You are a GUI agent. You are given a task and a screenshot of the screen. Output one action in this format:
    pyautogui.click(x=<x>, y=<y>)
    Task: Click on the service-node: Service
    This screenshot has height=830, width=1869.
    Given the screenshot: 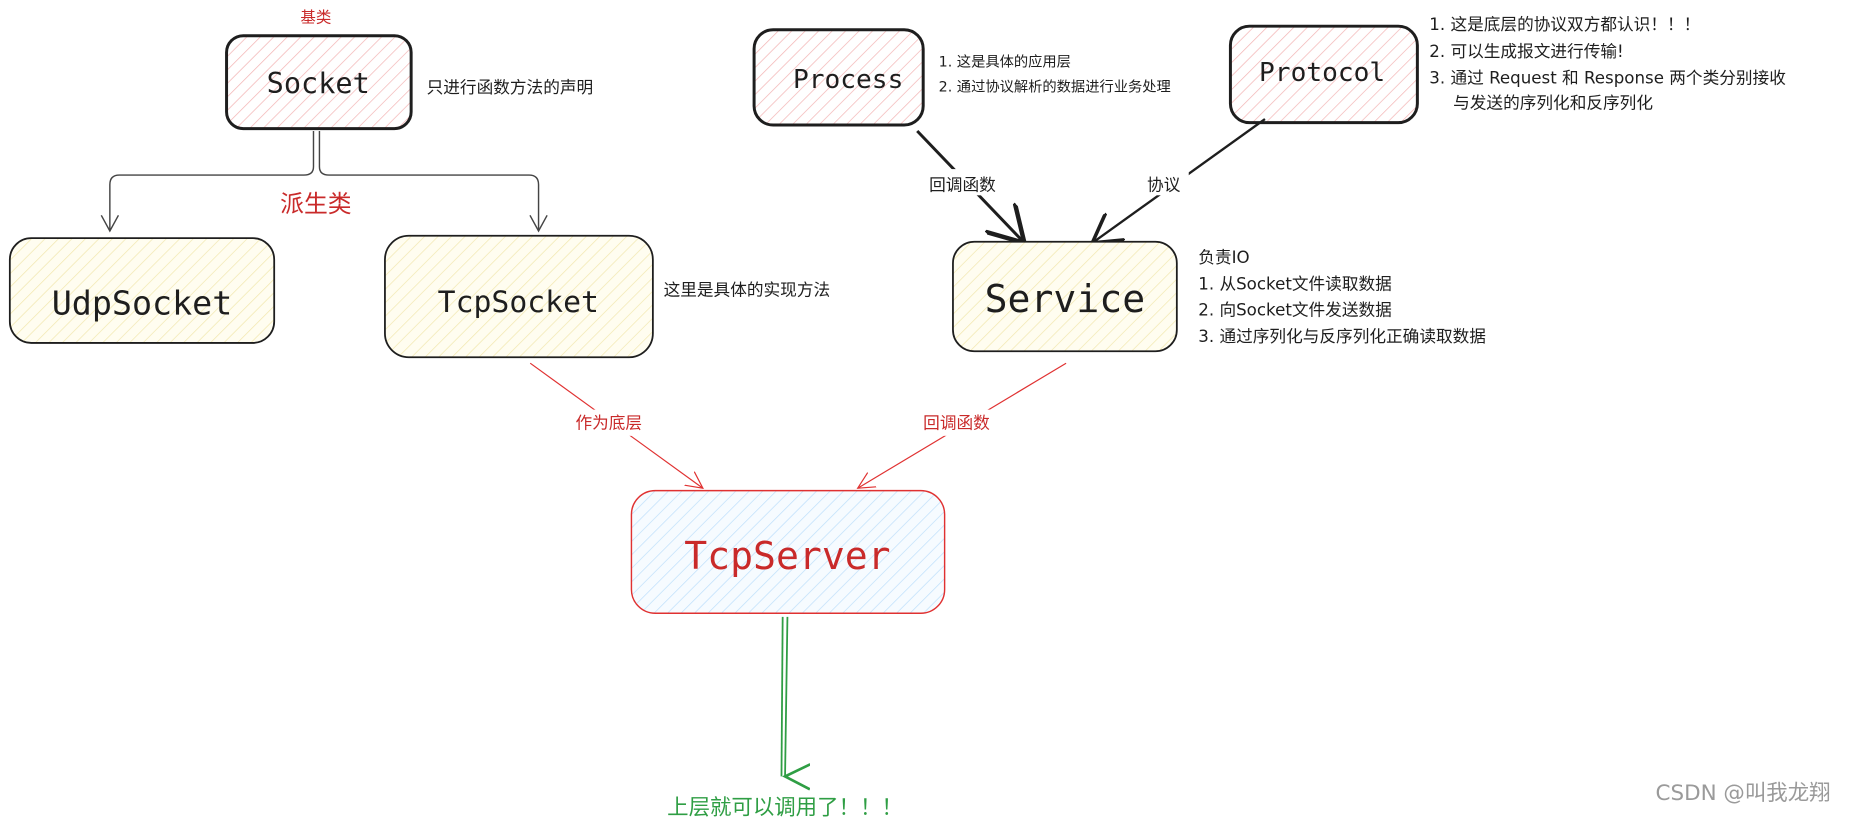 What is the action you would take?
    pyautogui.click(x=1065, y=296)
    